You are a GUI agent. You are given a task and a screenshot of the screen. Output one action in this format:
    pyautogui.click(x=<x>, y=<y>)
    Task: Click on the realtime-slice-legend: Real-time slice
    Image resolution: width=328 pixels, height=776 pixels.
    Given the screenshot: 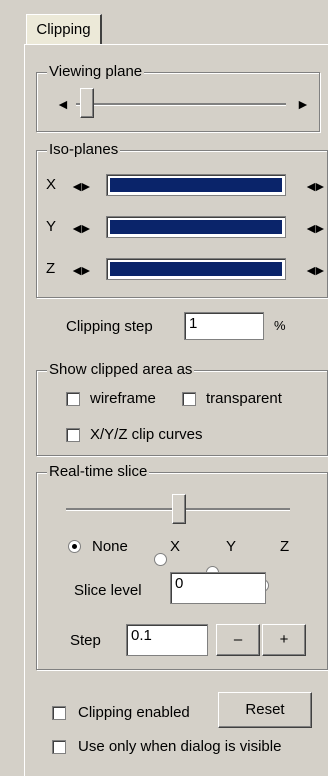 What is the action you would take?
    pyautogui.click(x=98, y=472)
    